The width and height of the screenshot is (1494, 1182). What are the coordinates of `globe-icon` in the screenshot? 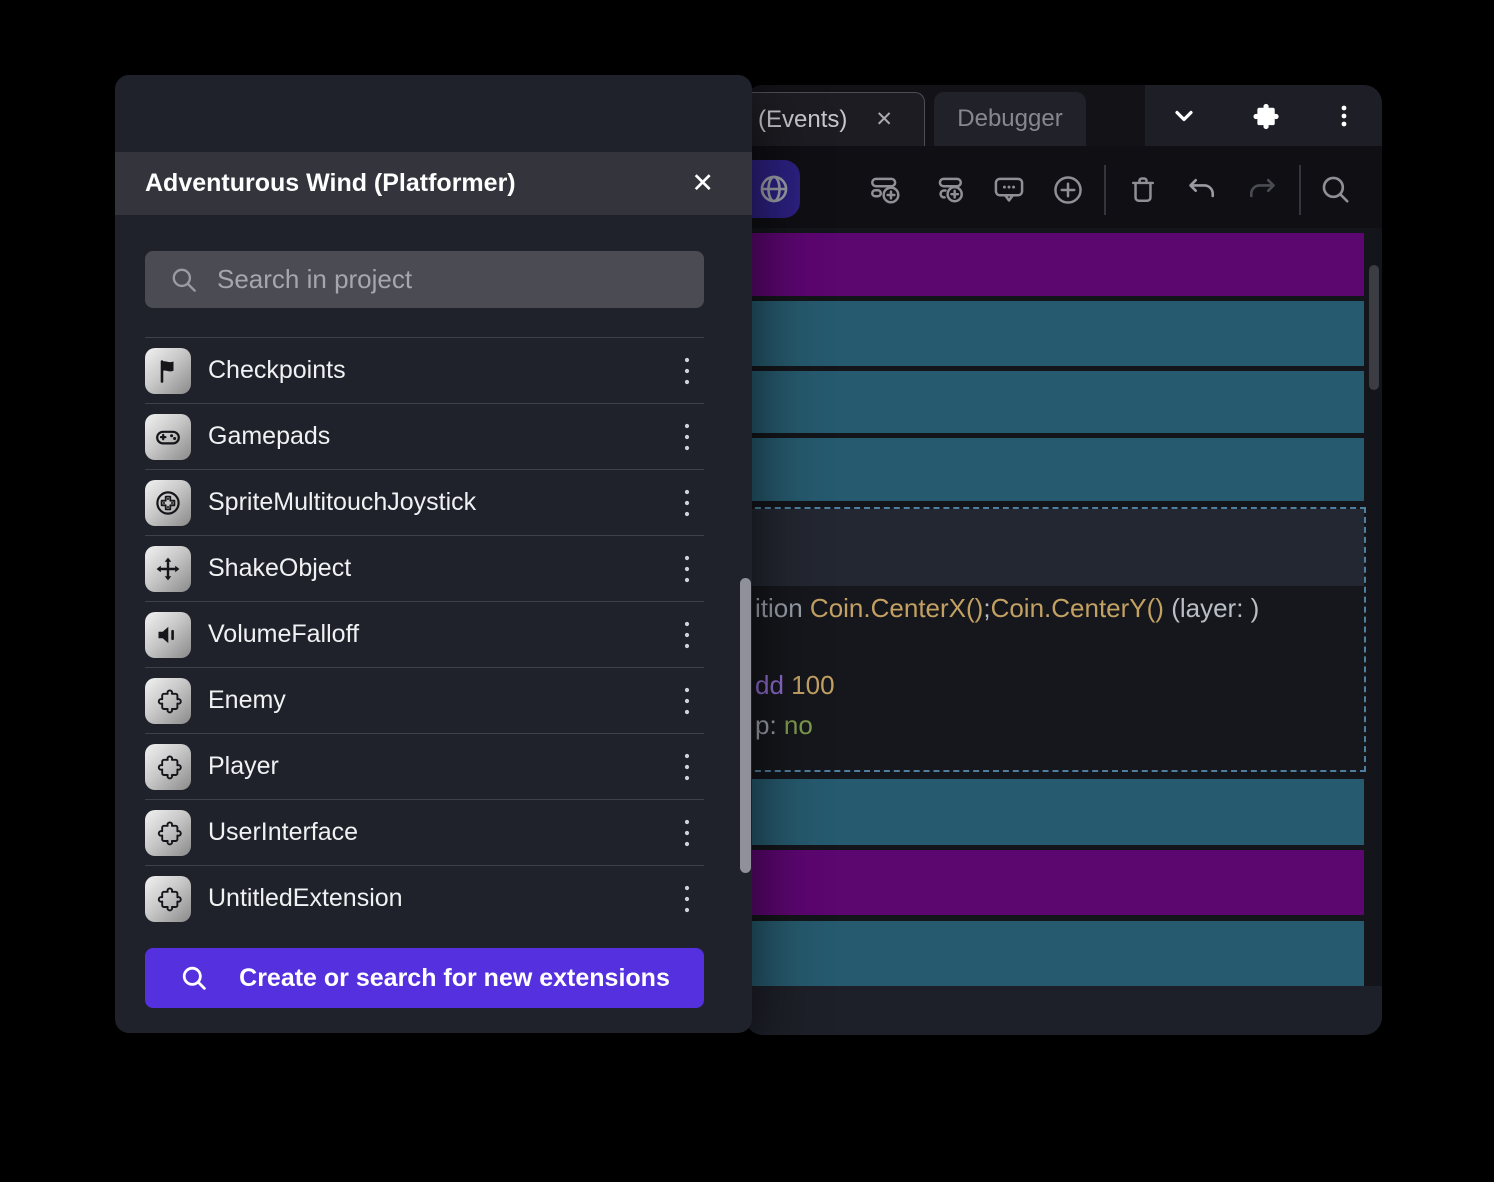 It's located at (773, 189).